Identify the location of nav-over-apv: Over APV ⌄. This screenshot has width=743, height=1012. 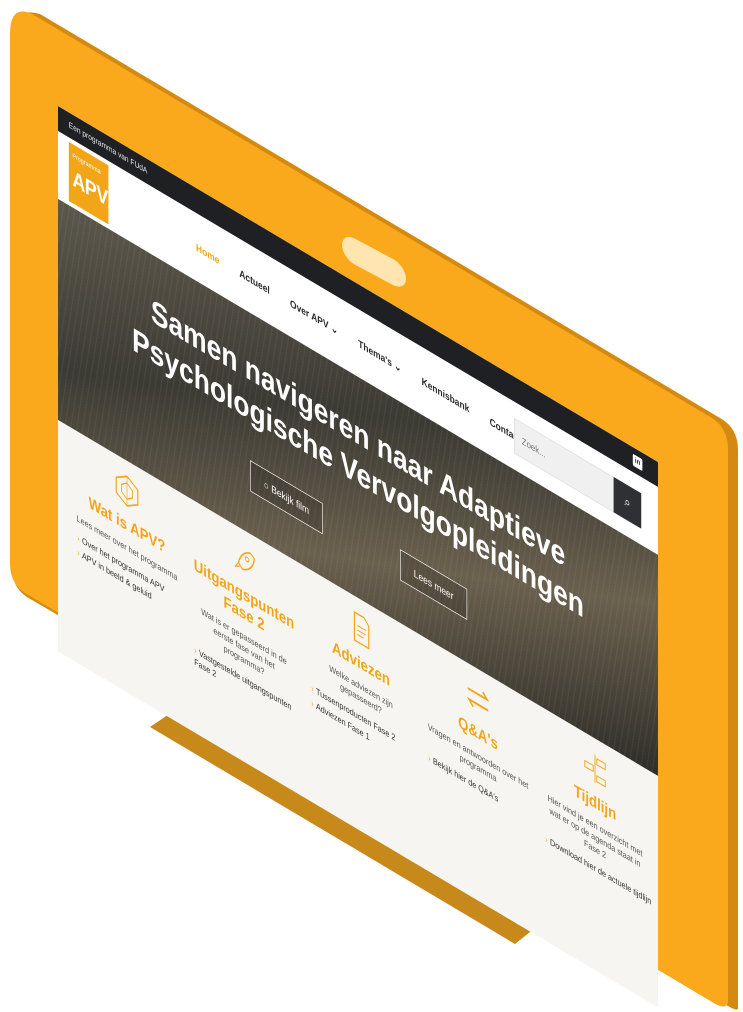
(314, 317).